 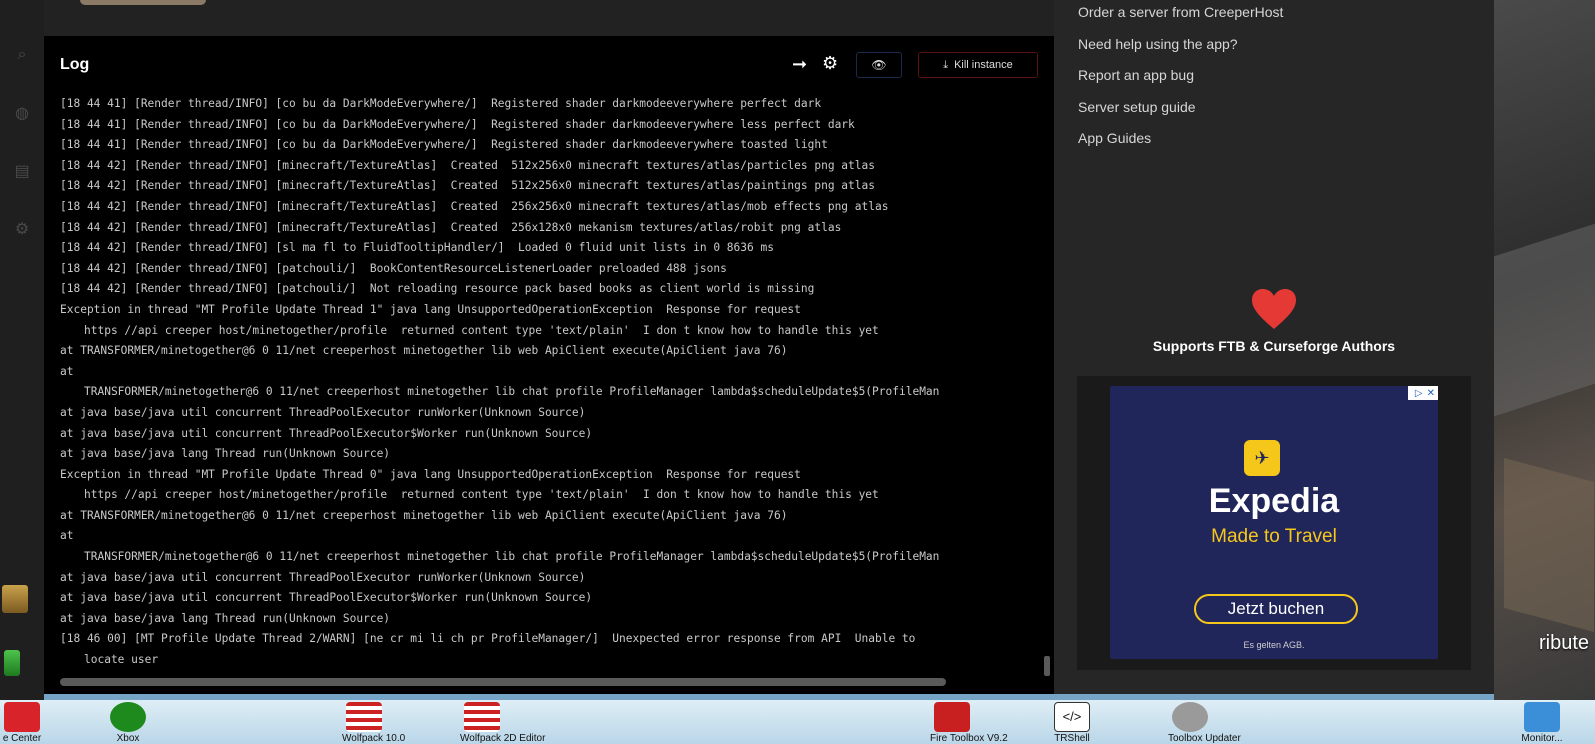 I want to click on monitor-icon, so click(x=1542, y=717).